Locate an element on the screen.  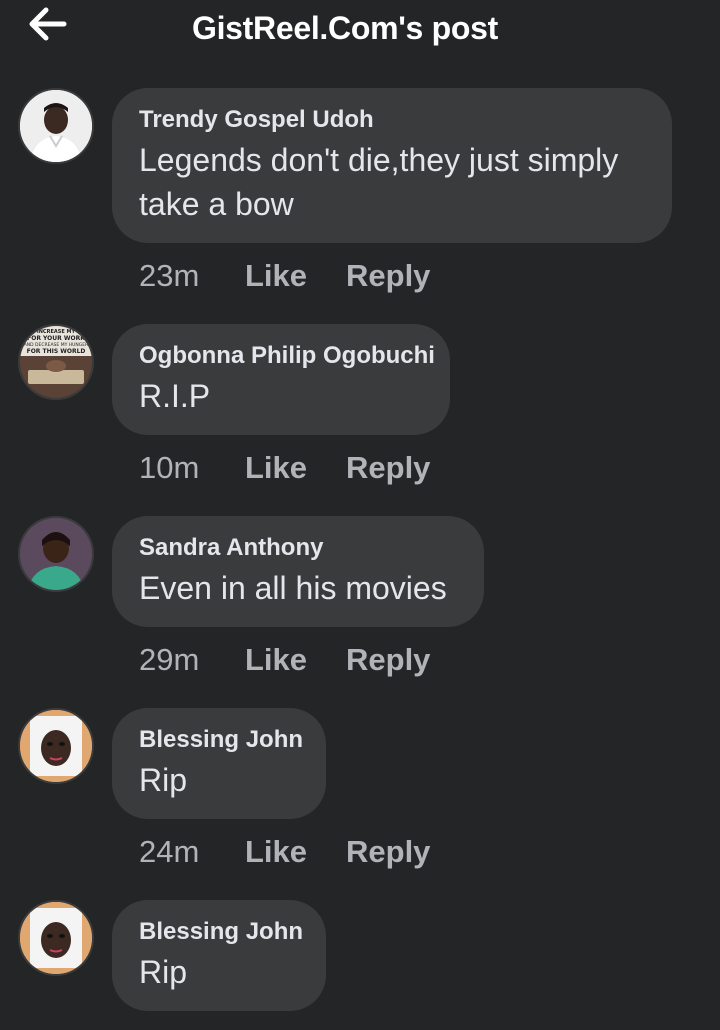
comment-bubble: Ogbonna Philip Ogobuchi R.I.P is located at coordinates (281, 379).